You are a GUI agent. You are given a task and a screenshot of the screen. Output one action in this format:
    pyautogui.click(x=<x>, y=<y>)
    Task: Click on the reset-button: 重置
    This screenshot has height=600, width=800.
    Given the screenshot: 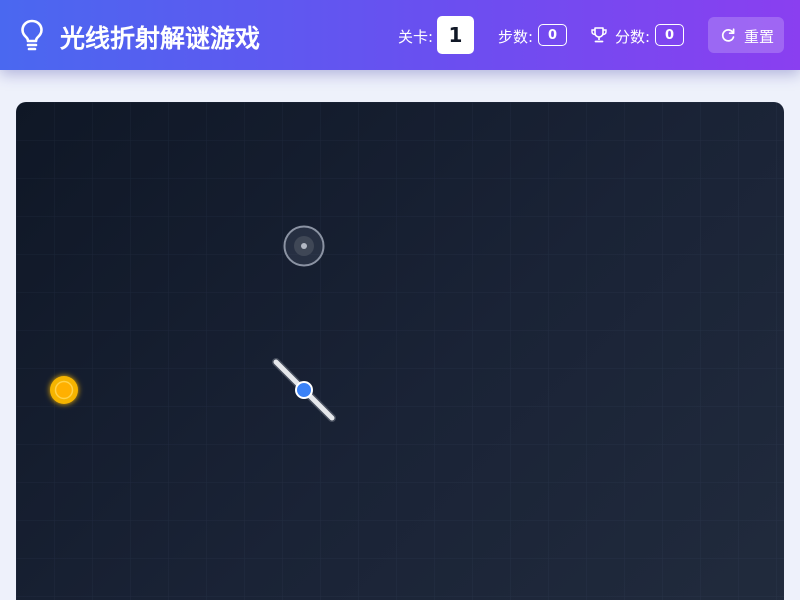 What is the action you would take?
    pyautogui.click(x=746, y=35)
    